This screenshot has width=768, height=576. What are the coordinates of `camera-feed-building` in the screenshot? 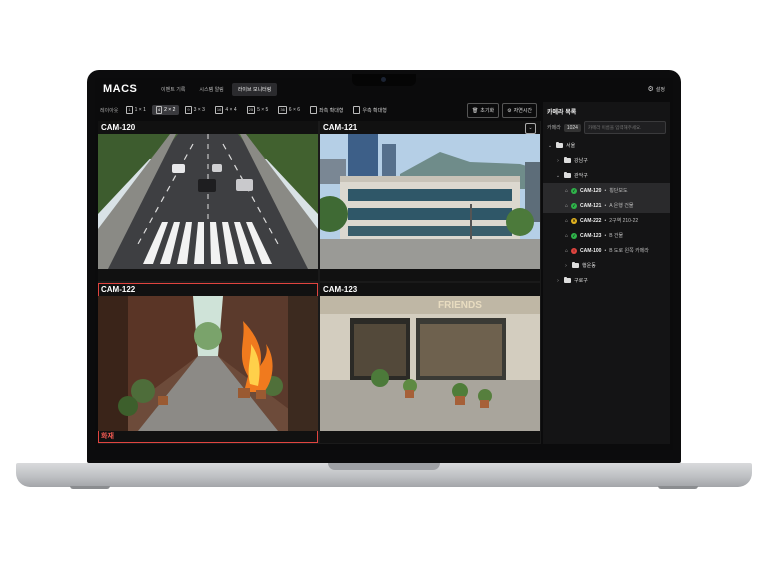 It's located at (430, 201).